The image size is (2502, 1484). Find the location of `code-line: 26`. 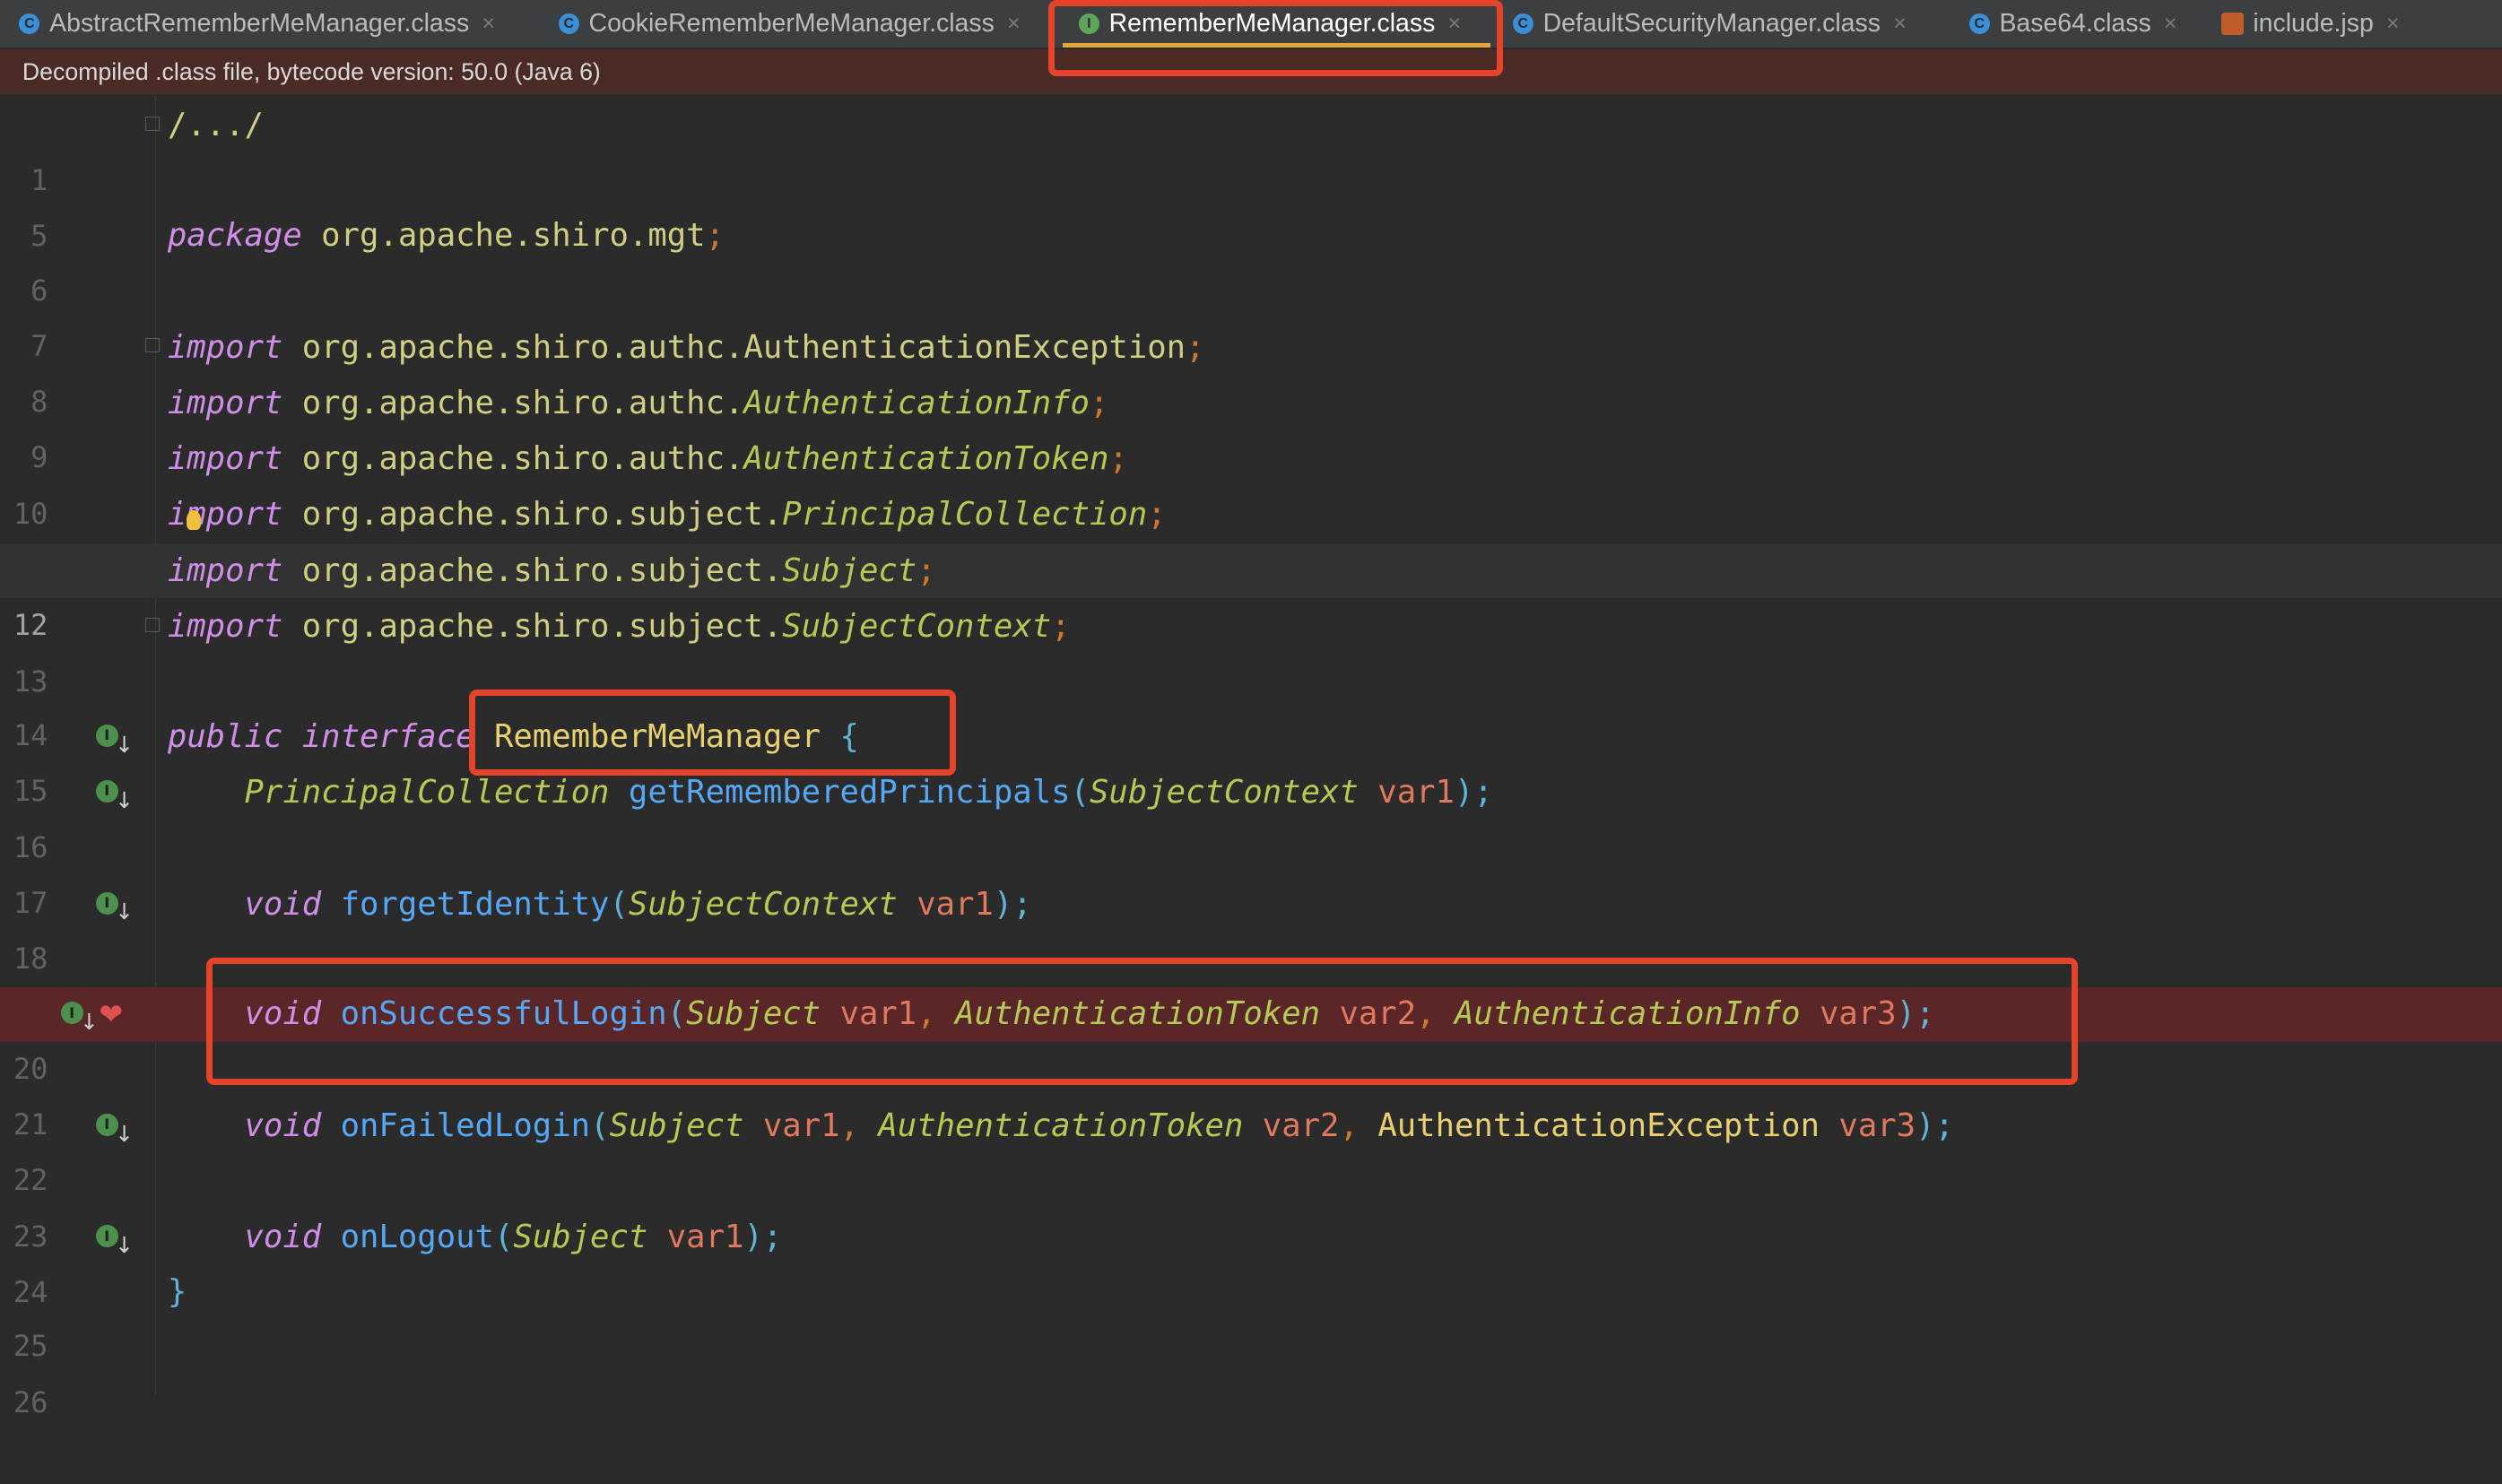

code-line: 26 is located at coordinates (1251, 1370).